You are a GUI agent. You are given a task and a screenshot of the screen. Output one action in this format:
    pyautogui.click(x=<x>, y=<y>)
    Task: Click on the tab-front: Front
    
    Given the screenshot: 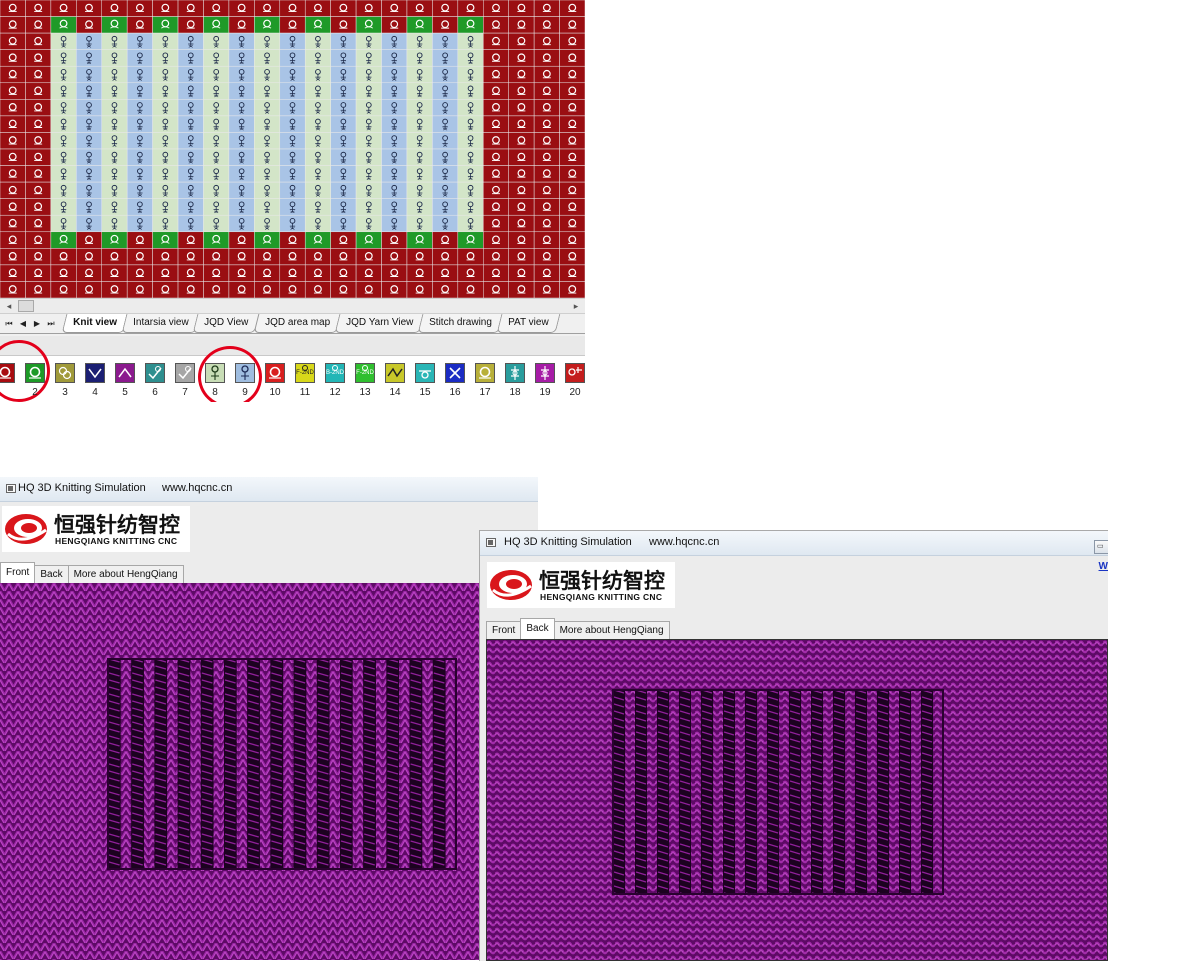 What is the action you would take?
    pyautogui.click(x=18, y=572)
    